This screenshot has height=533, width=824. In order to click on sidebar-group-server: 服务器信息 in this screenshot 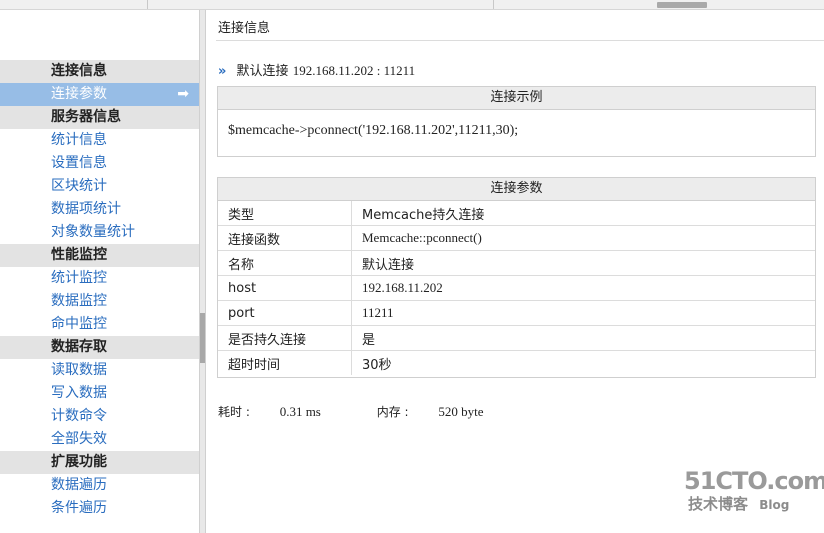, I will do `click(99, 117)`.